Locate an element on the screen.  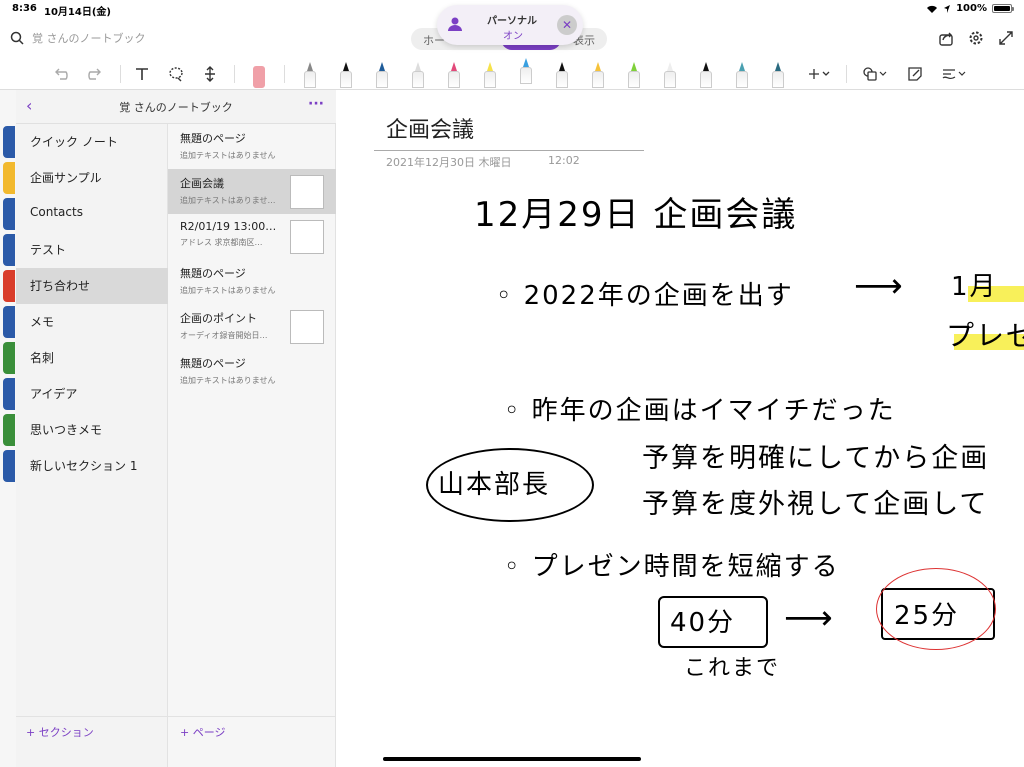
section-item: テスト is located at coordinates (92, 250).